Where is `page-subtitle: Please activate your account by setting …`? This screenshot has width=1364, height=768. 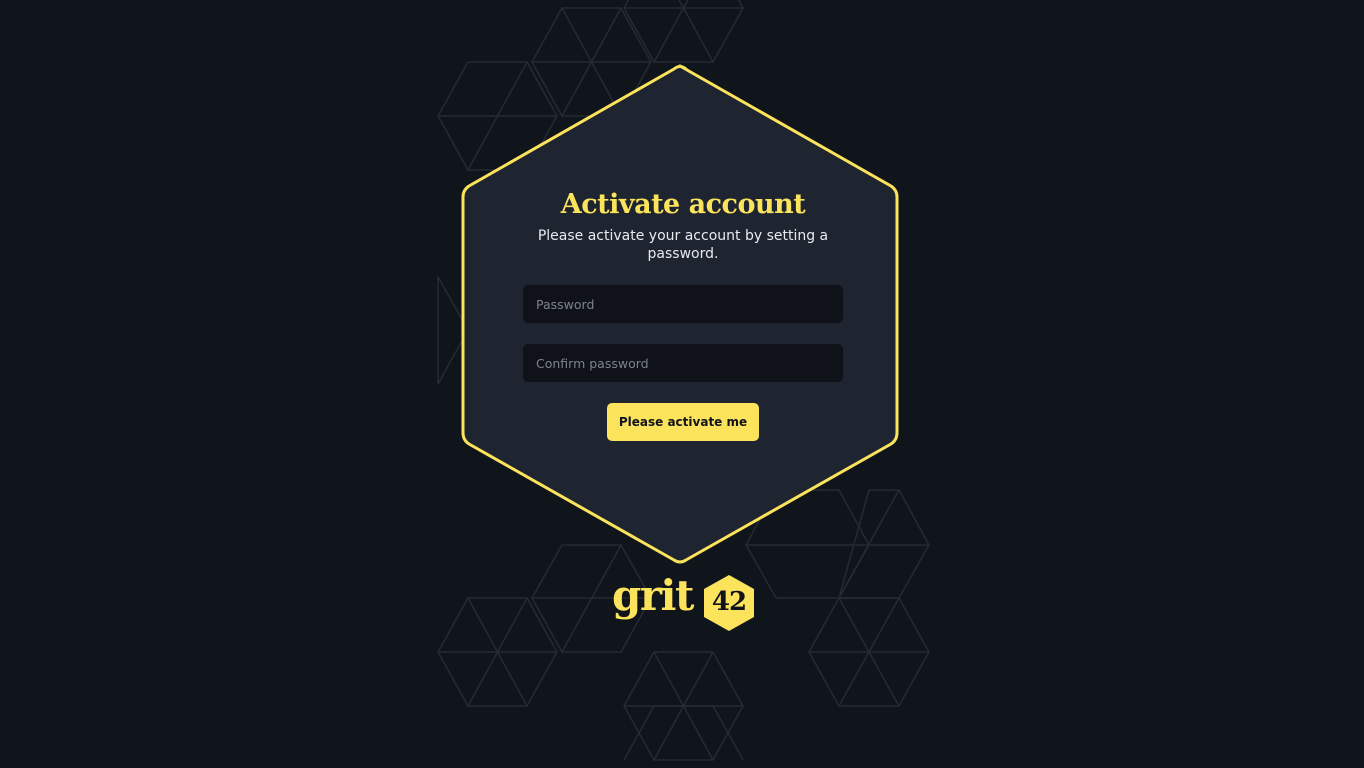
page-subtitle: Please activate your account by setting … is located at coordinates (683, 245).